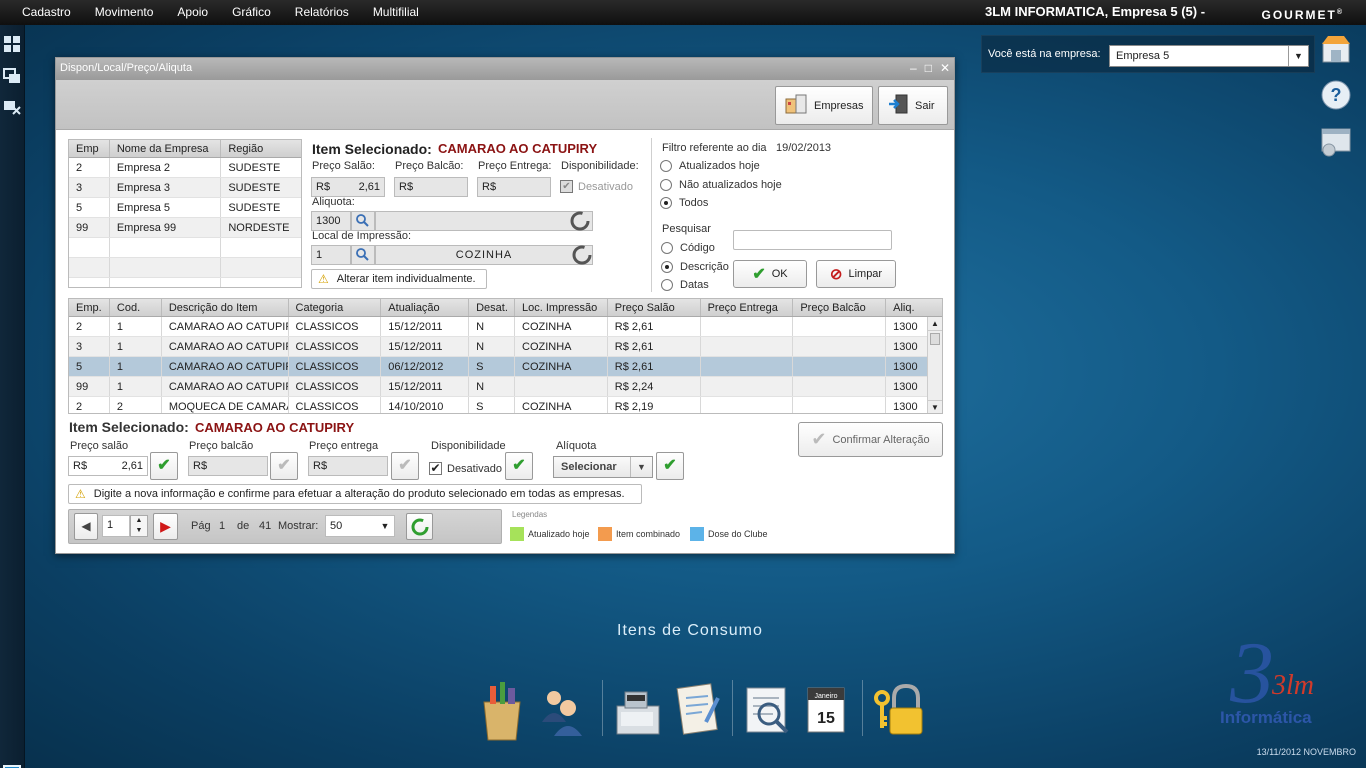 Image resolution: width=1366 pixels, height=768 pixels. I want to click on cell: R$ 2,61, so click(654, 366).